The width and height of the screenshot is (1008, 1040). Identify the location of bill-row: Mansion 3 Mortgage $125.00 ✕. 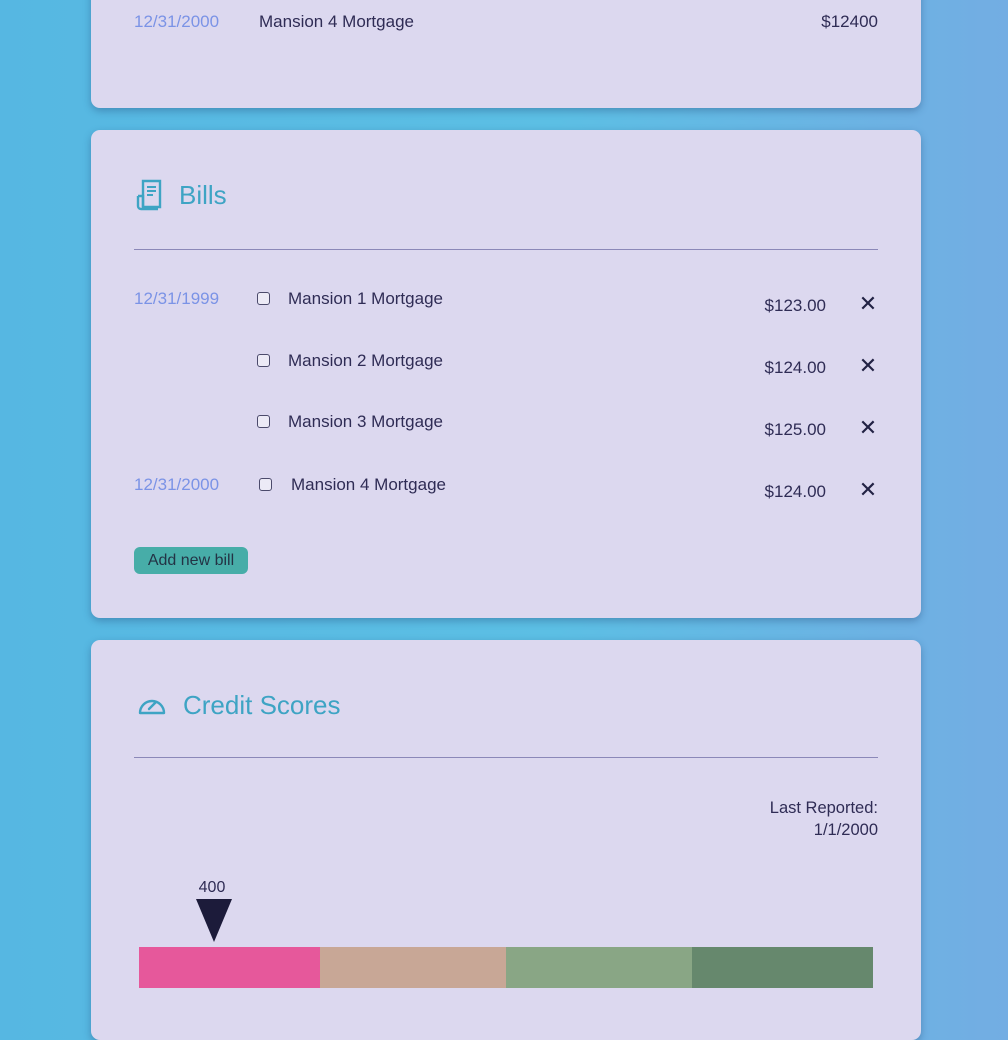
(506, 425).